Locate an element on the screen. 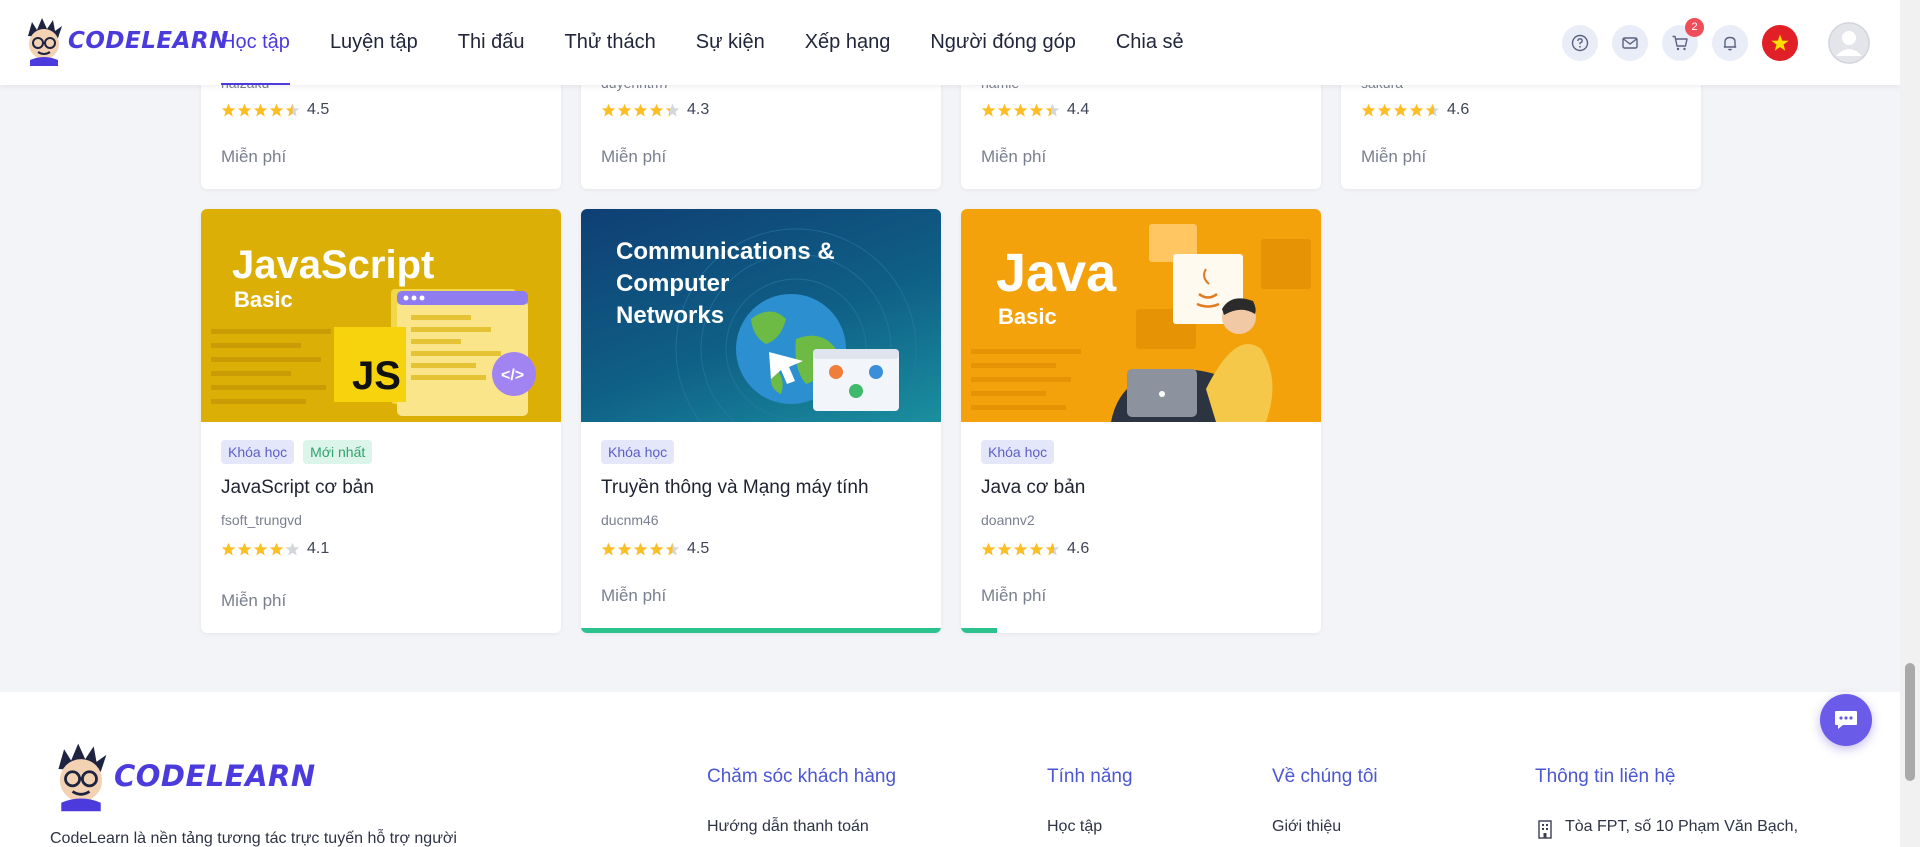  course-rating: 4.5 is located at coordinates (655, 549).